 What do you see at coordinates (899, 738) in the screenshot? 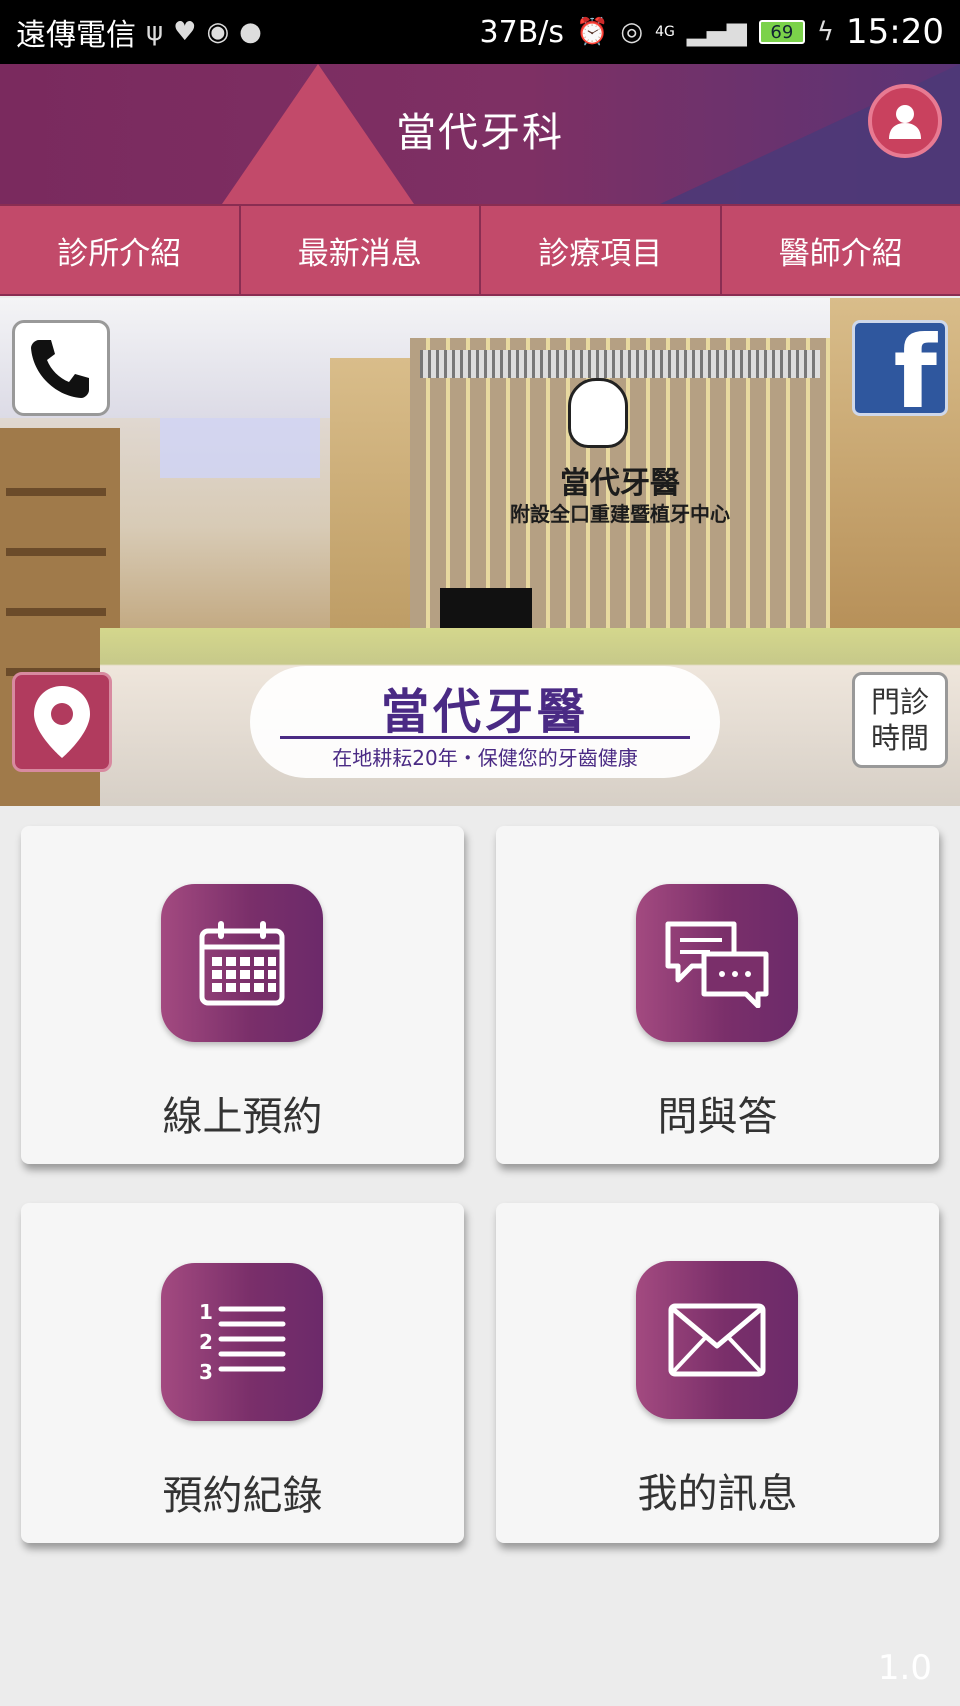
I see `hours-label-line2: 時間` at bounding box center [899, 738].